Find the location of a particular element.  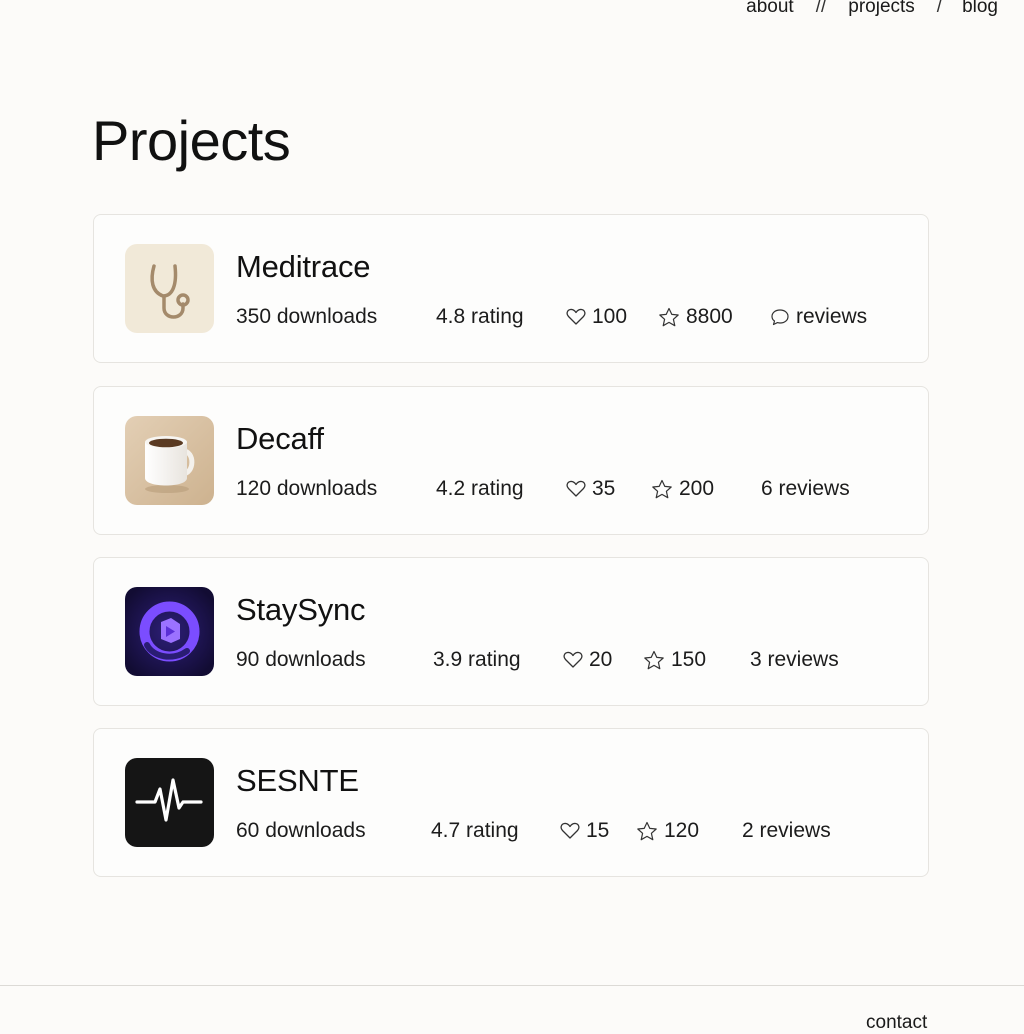

stars-stat: 120 is located at coordinates (667, 831).